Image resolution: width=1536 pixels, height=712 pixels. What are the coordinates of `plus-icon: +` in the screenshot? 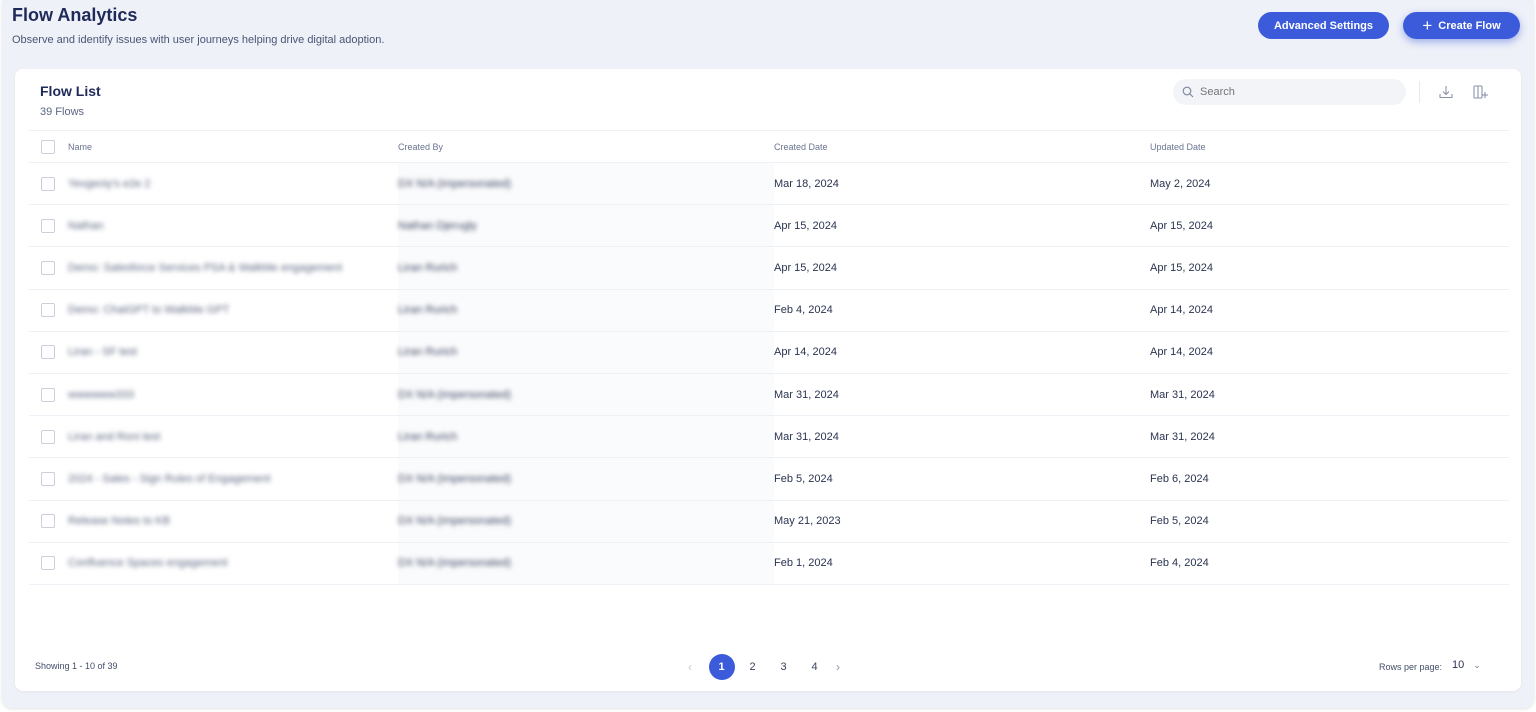 It's located at (1427, 25).